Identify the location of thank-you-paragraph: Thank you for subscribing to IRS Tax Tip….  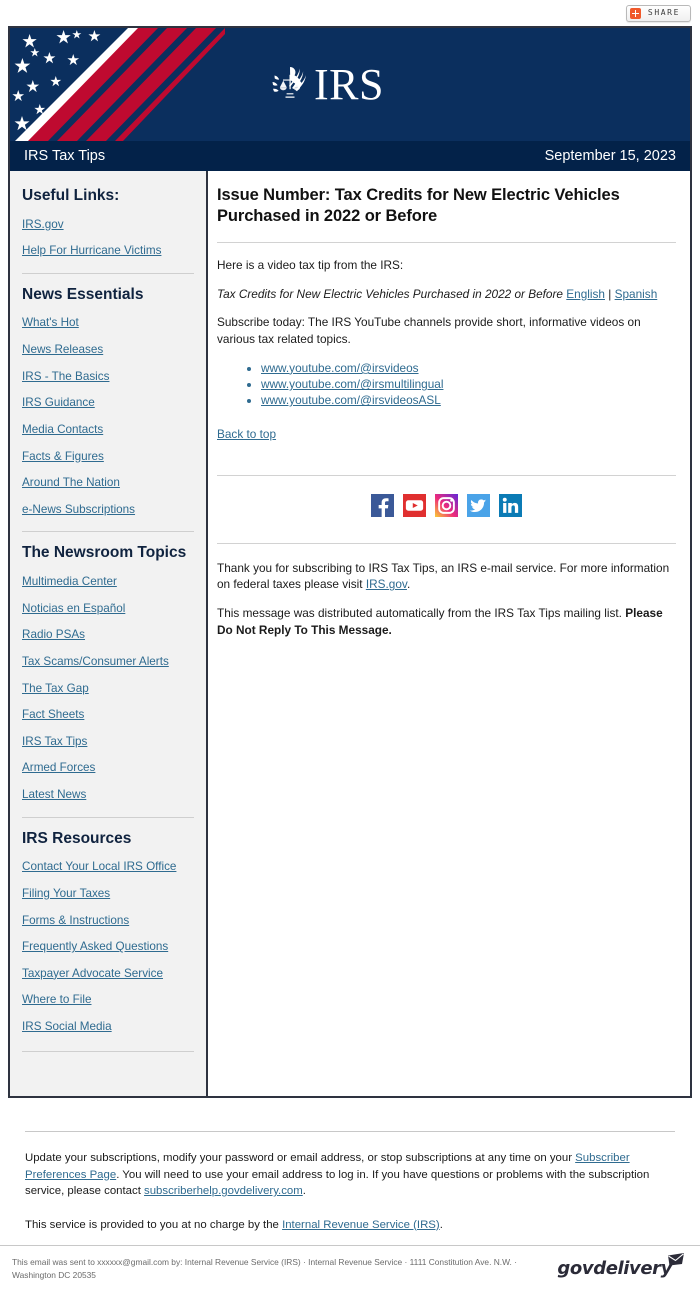
(446, 577).